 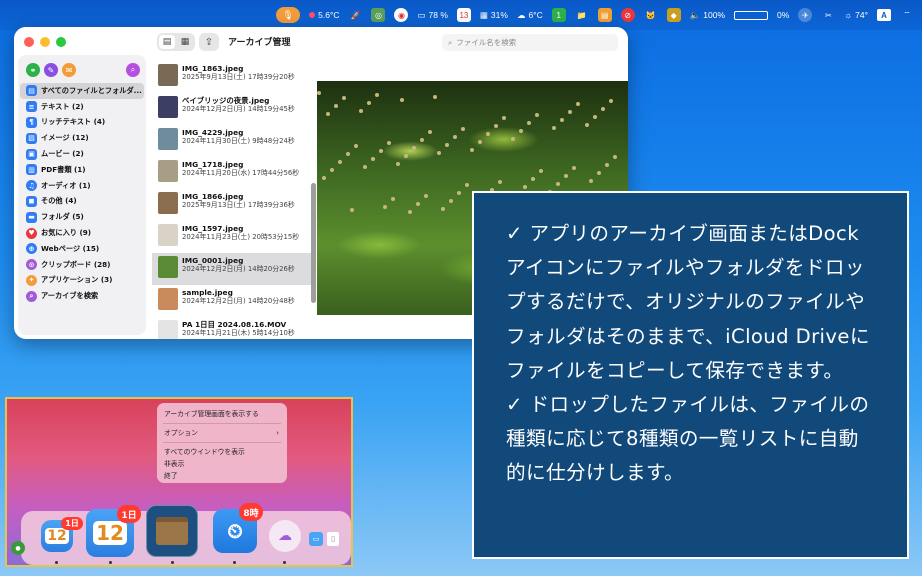 What do you see at coordinates (627, 15) in the screenshot?
I see `clip-status-icon: ⊘` at bounding box center [627, 15].